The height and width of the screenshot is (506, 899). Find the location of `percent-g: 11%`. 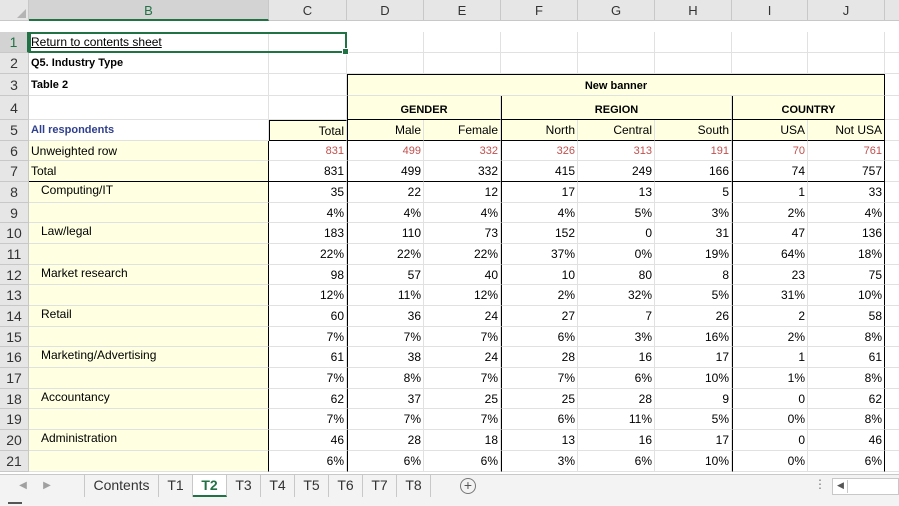

percent-g: 11% is located at coordinates (616, 419).